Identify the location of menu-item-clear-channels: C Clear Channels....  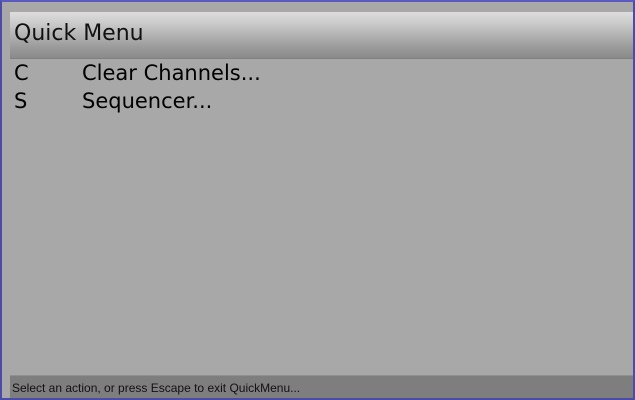
(321, 73).